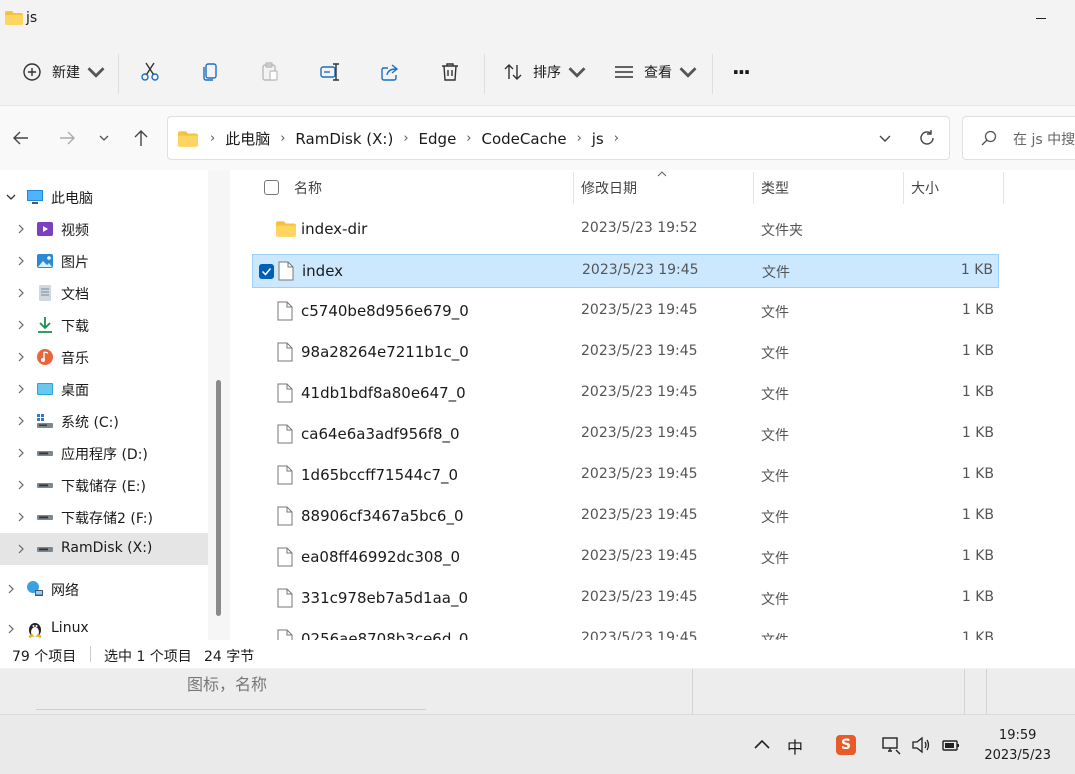  What do you see at coordinates (67, 138) in the screenshot?
I see `forward-arrow-icon` at bounding box center [67, 138].